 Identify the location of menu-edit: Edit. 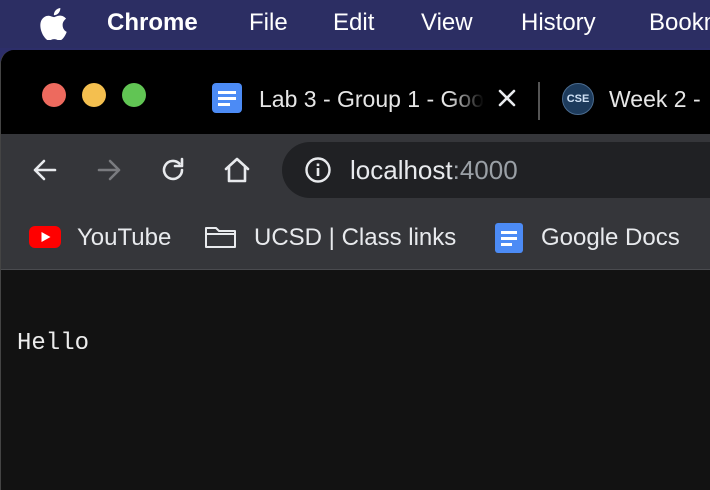
(353, 23).